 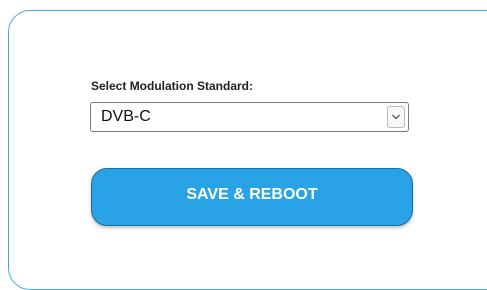 I want to click on modulation-standard-label: Select Modulation Standard:, so click(x=172, y=86).